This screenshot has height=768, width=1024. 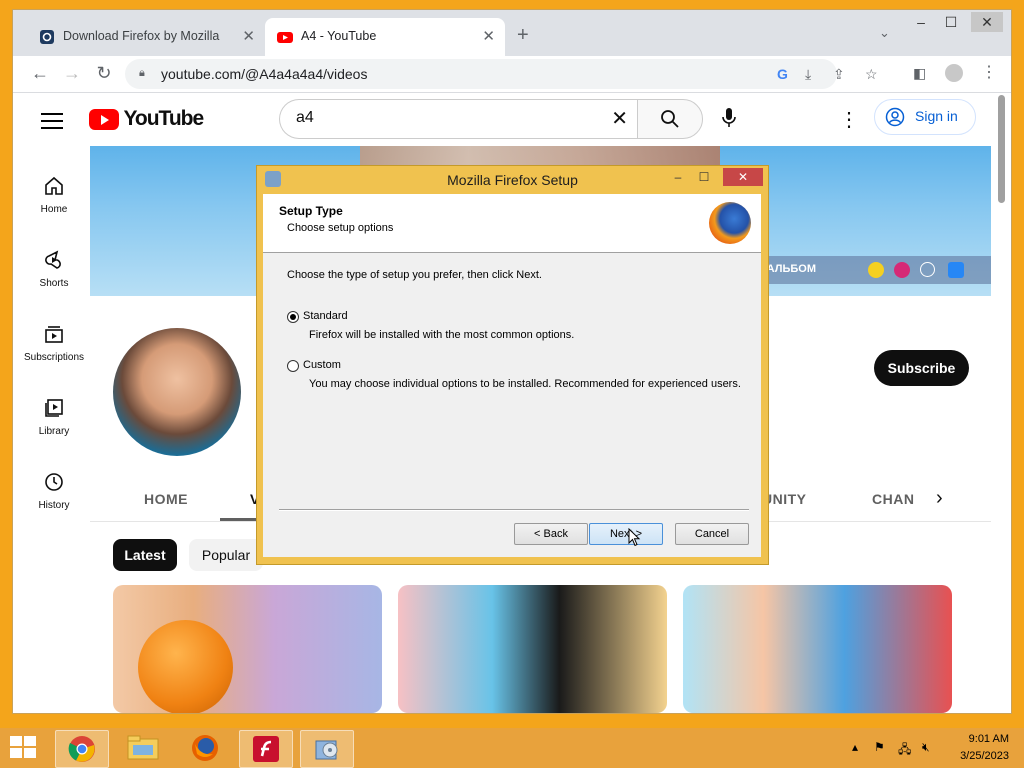 I want to click on minimize-button: –, so click(x=921, y=22).